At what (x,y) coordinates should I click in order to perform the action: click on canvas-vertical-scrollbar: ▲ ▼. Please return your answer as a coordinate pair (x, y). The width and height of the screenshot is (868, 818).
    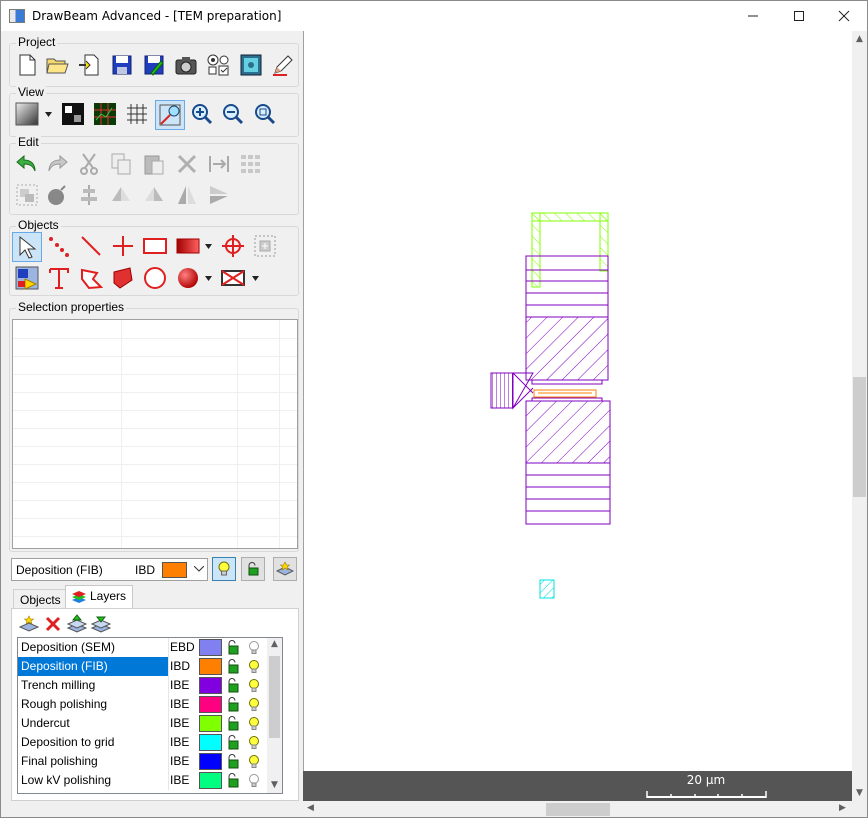
    Looking at the image, I should click on (859, 416).